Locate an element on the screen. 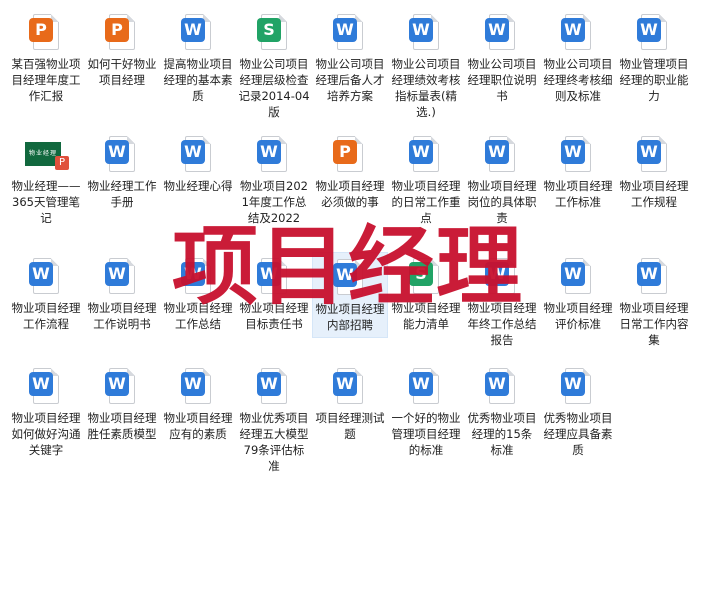  file-item: W 物业经理心得 is located at coordinates (198, 162).